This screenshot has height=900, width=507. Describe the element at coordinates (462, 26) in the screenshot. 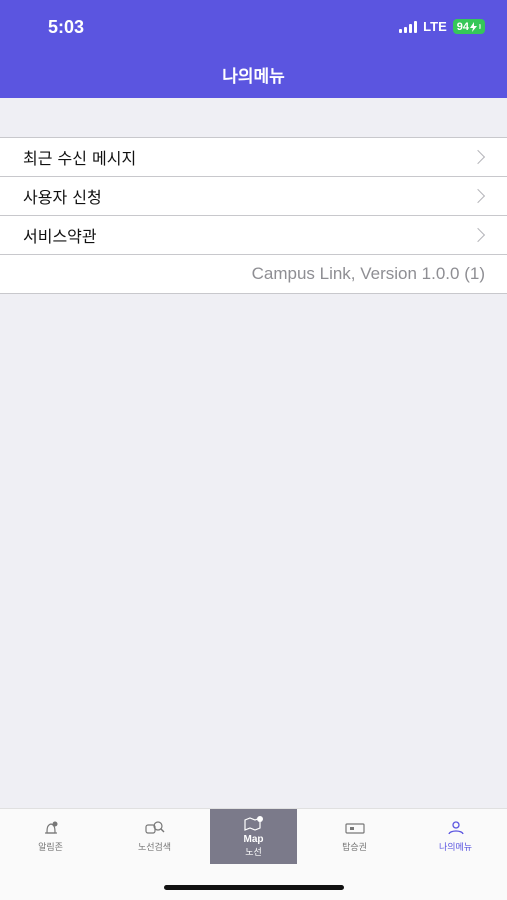

I see `battery-level: 94` at that location.